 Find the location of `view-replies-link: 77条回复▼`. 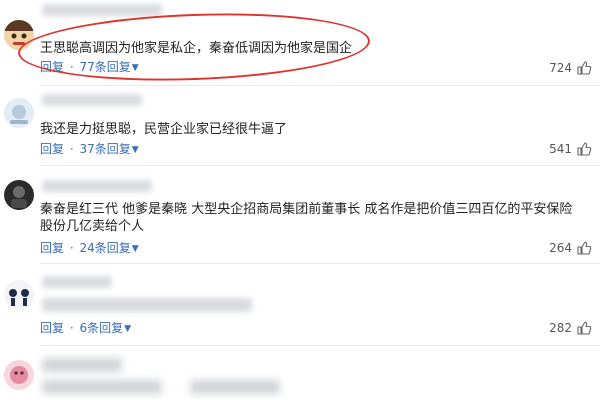

view-replies-link: 77条回复▼ is located at coordinates (109, 67).